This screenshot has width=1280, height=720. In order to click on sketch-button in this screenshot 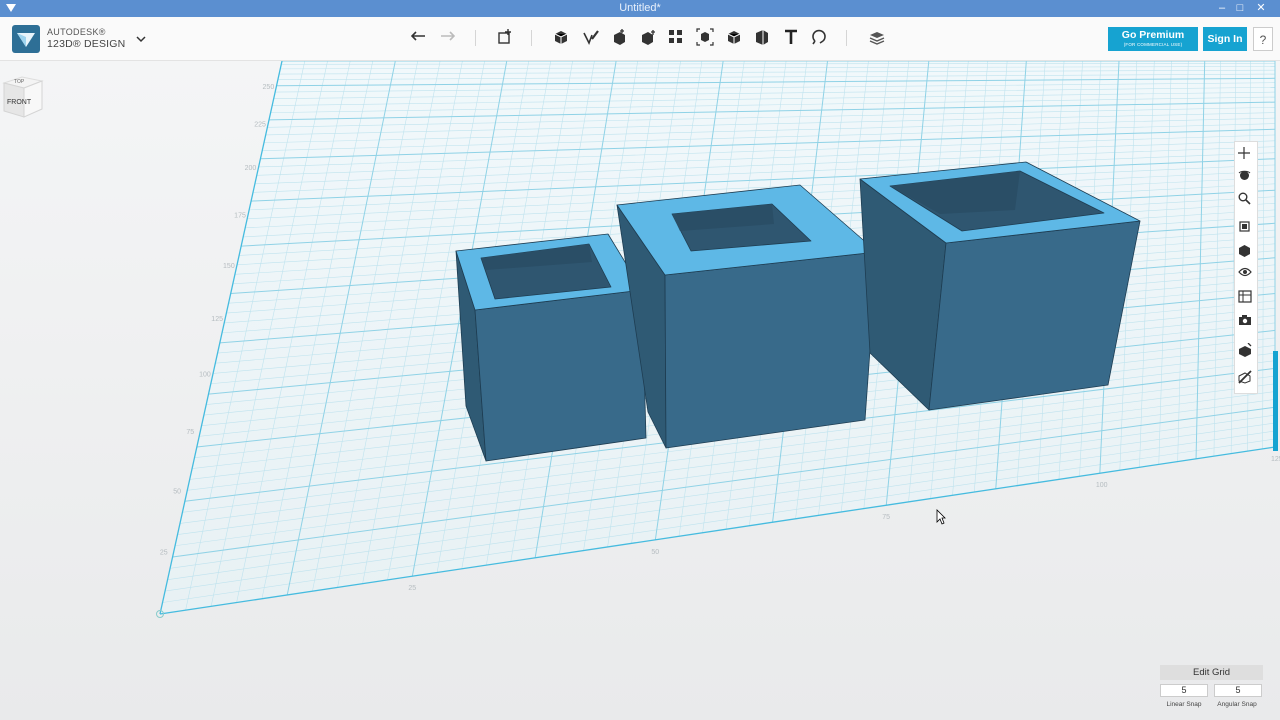, I will do `click(591, 37)`.